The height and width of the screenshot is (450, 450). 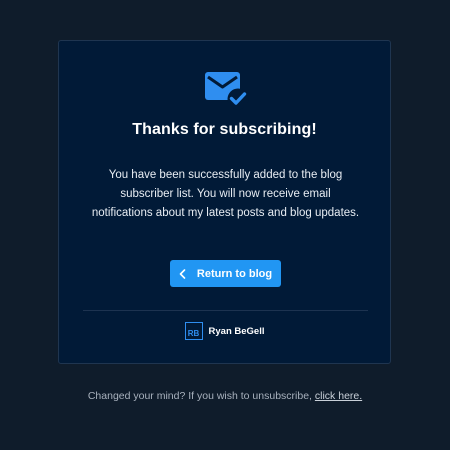 What do you see at coordinates (234, 273) in the screenshot?
I see `return-button-label: Return to blog` at bounding box center [234, 273].